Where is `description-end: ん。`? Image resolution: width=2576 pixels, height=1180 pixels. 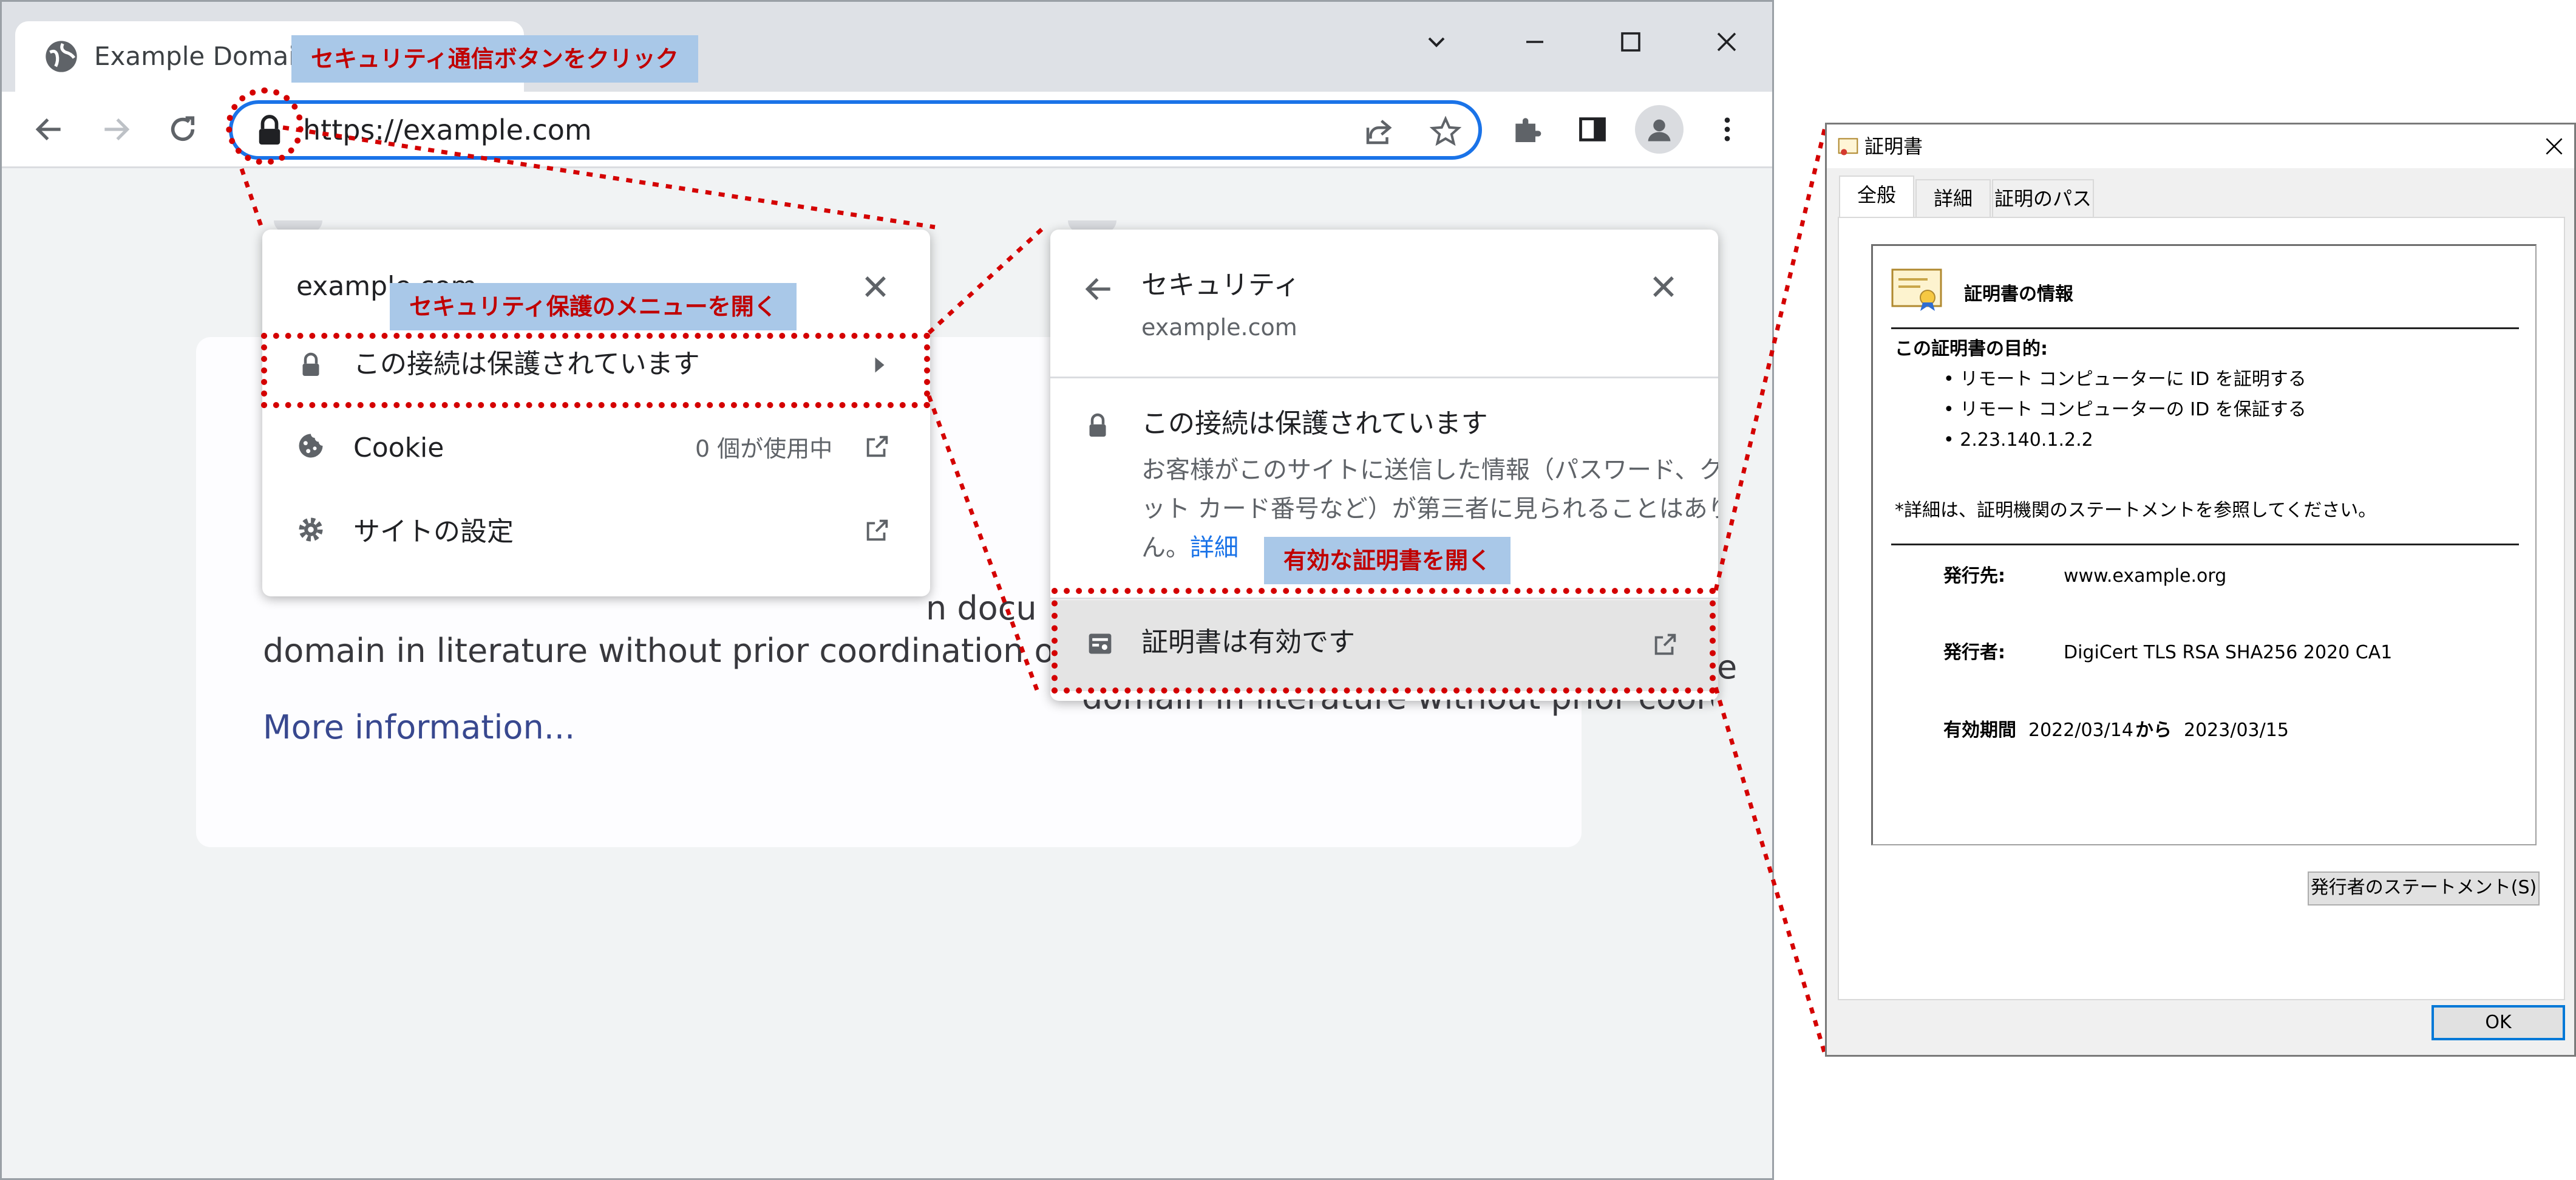 description-end: ん。 is located at coordinates (1165, 548).